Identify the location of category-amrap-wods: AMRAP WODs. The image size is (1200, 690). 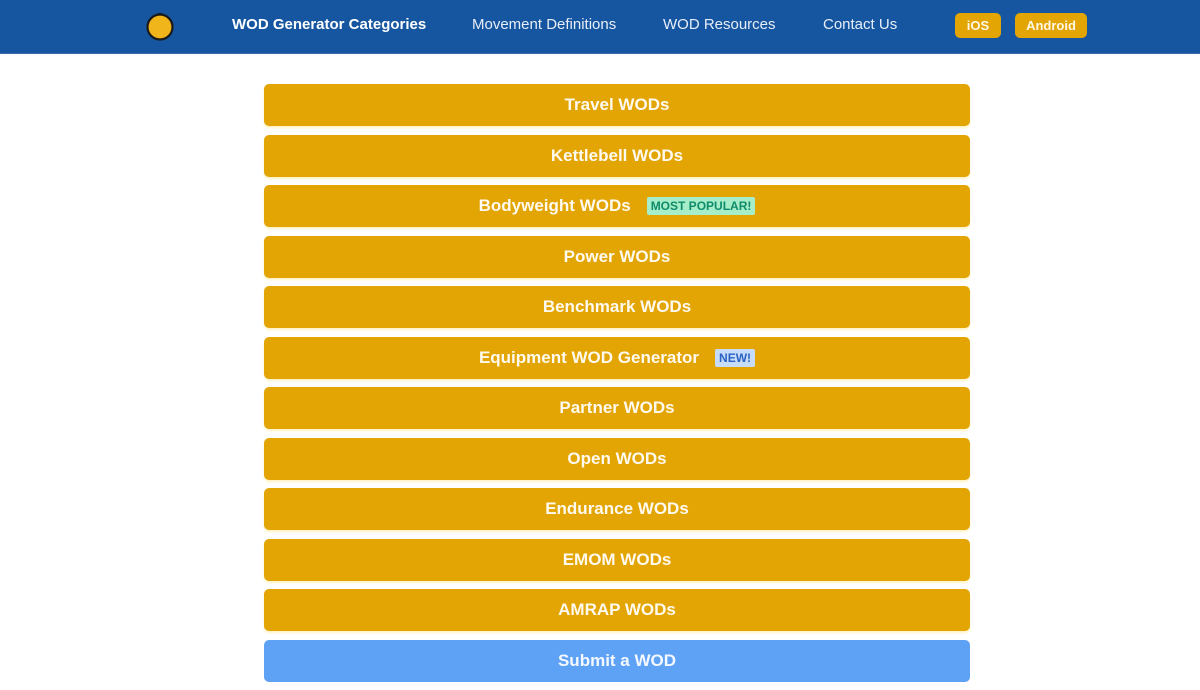
(617, 610).